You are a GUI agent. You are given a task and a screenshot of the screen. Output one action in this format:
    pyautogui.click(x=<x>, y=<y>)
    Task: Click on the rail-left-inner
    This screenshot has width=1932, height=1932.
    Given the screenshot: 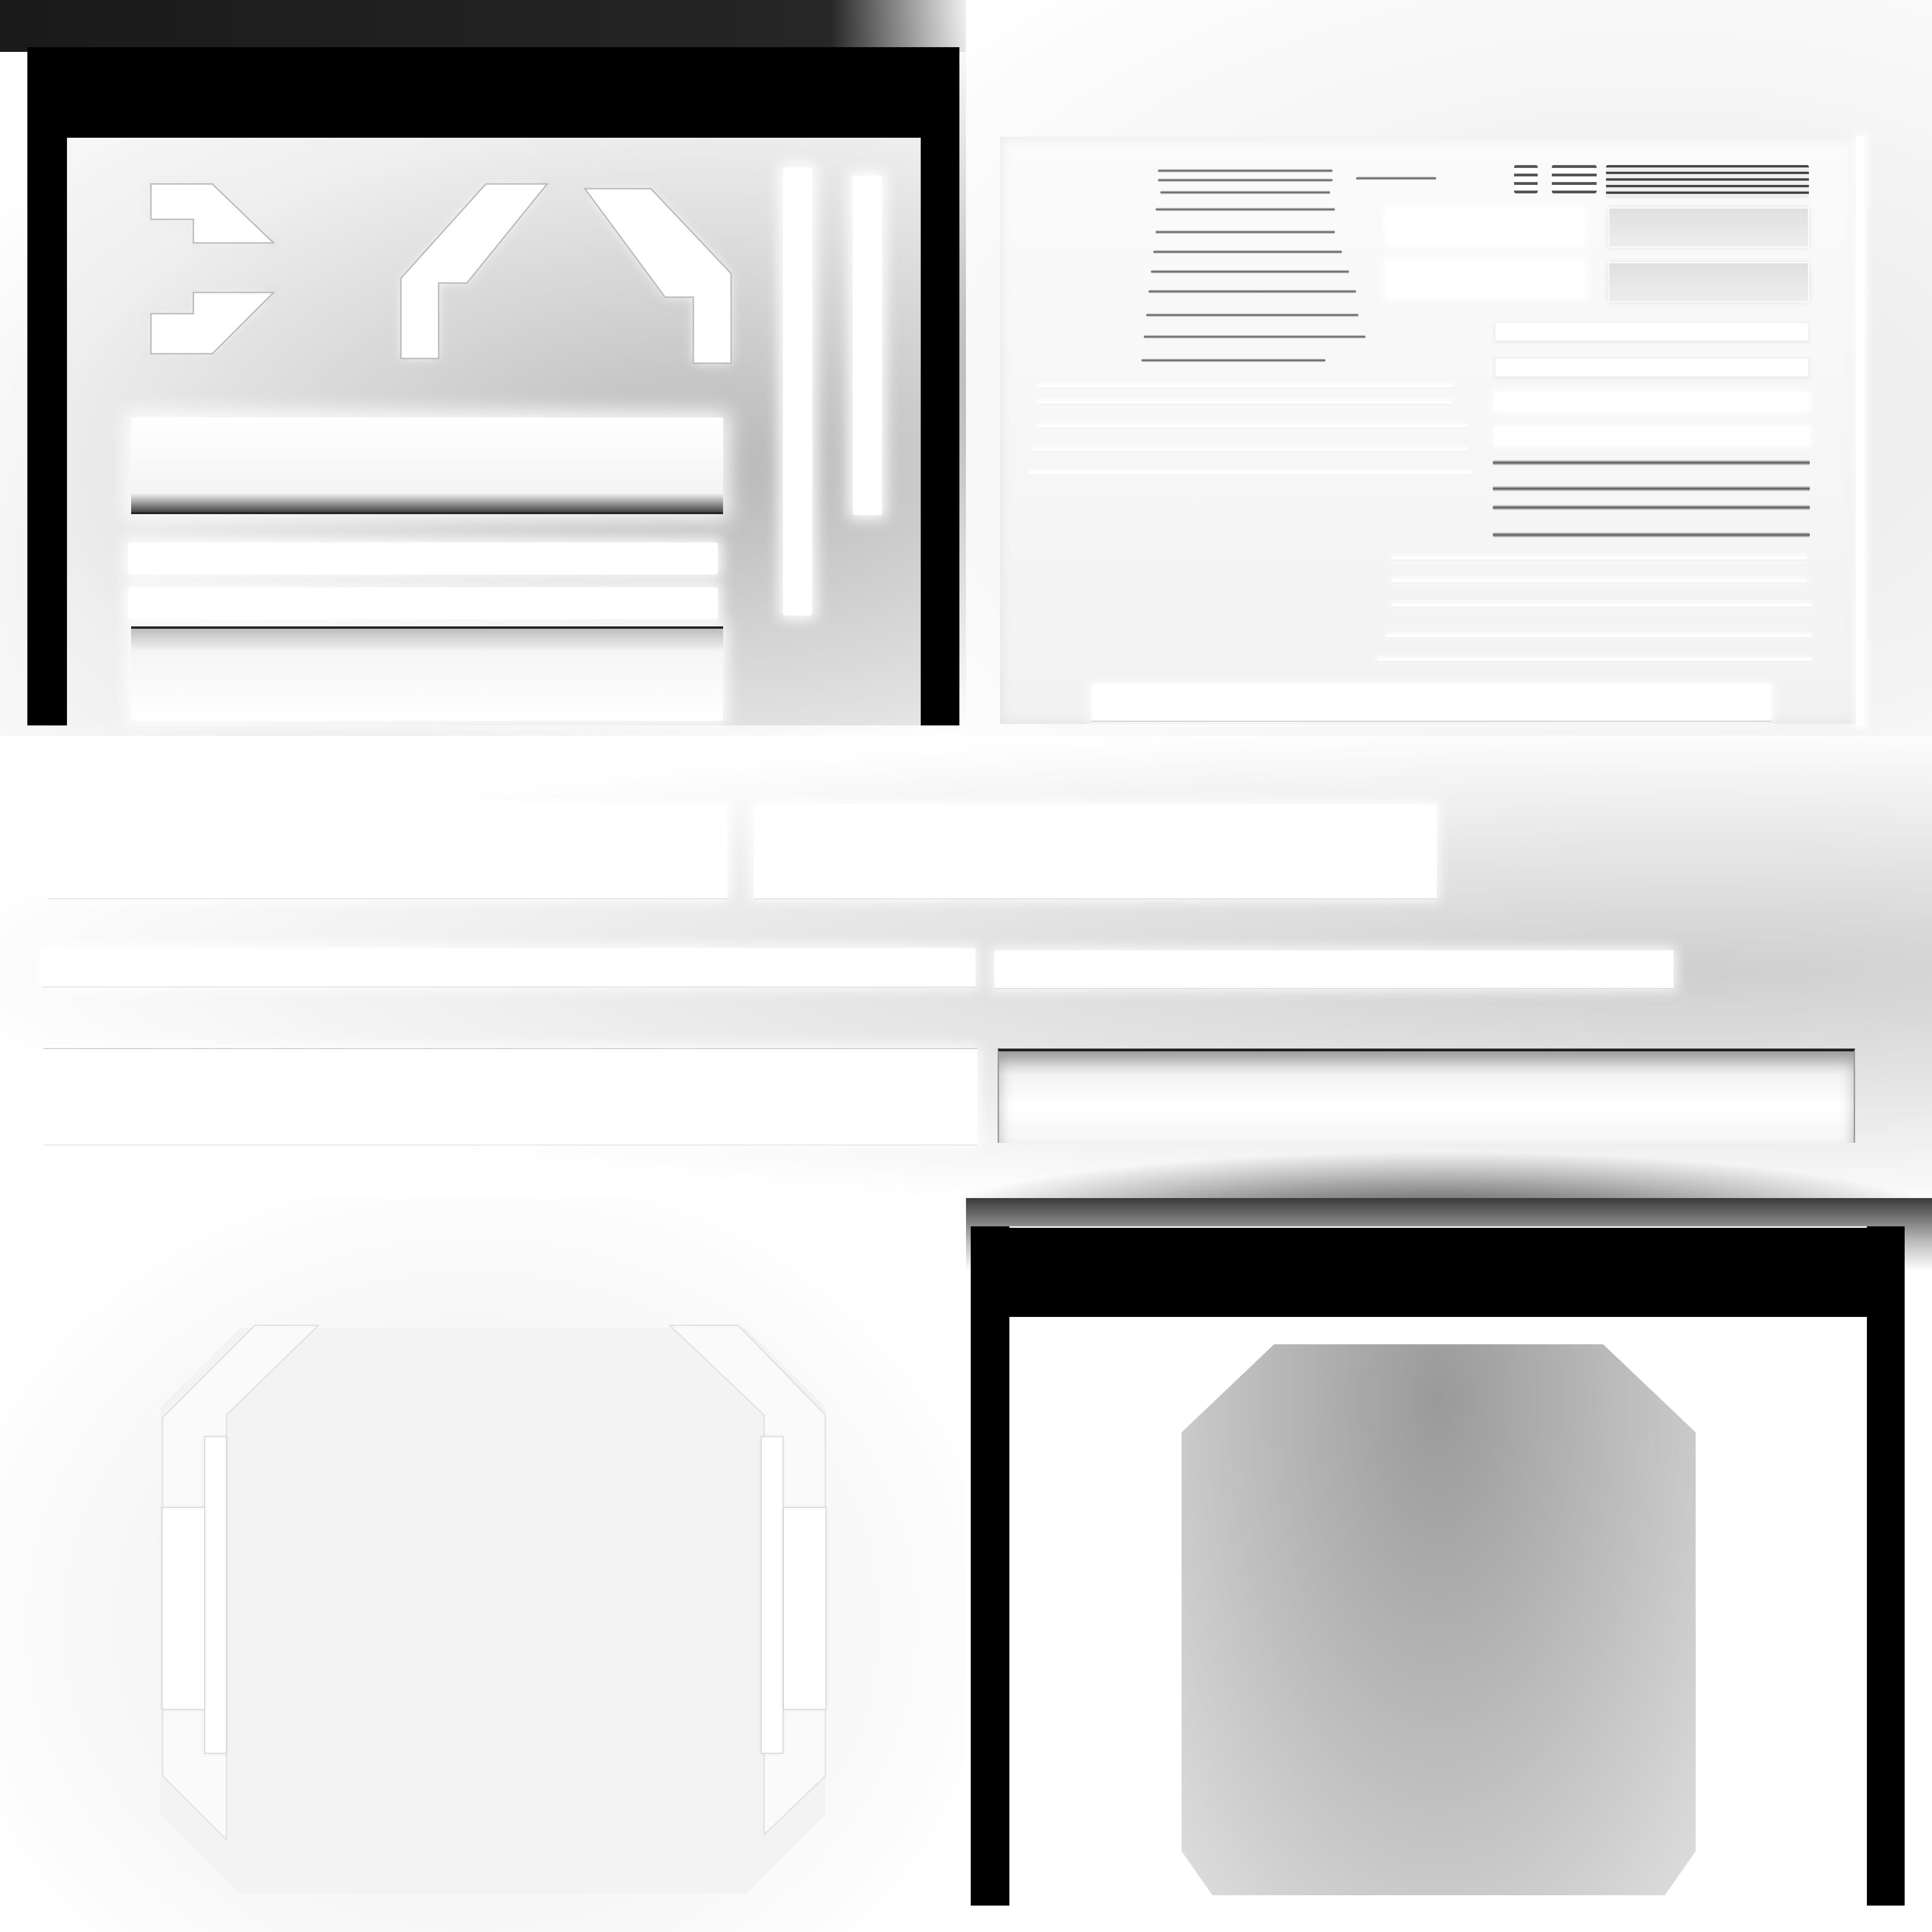 What is the action you would take?
    pyautogui.click(x=216, y=1595)
    